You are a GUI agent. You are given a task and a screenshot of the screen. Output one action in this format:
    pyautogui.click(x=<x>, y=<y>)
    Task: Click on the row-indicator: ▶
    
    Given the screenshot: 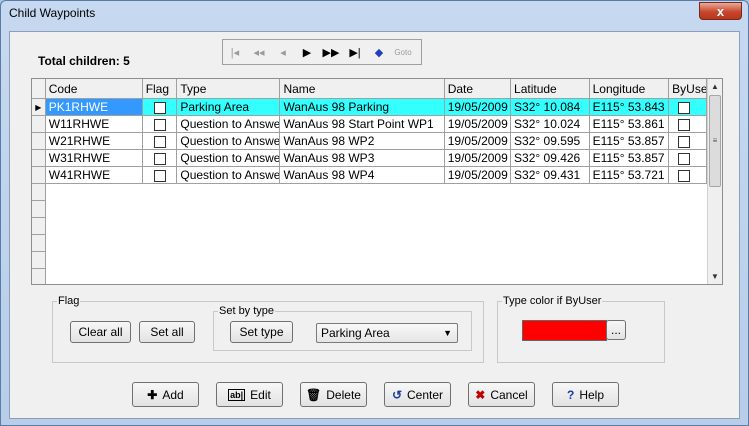 What is the action you would take?
    pyautogui.click(x=39, y=107)
    